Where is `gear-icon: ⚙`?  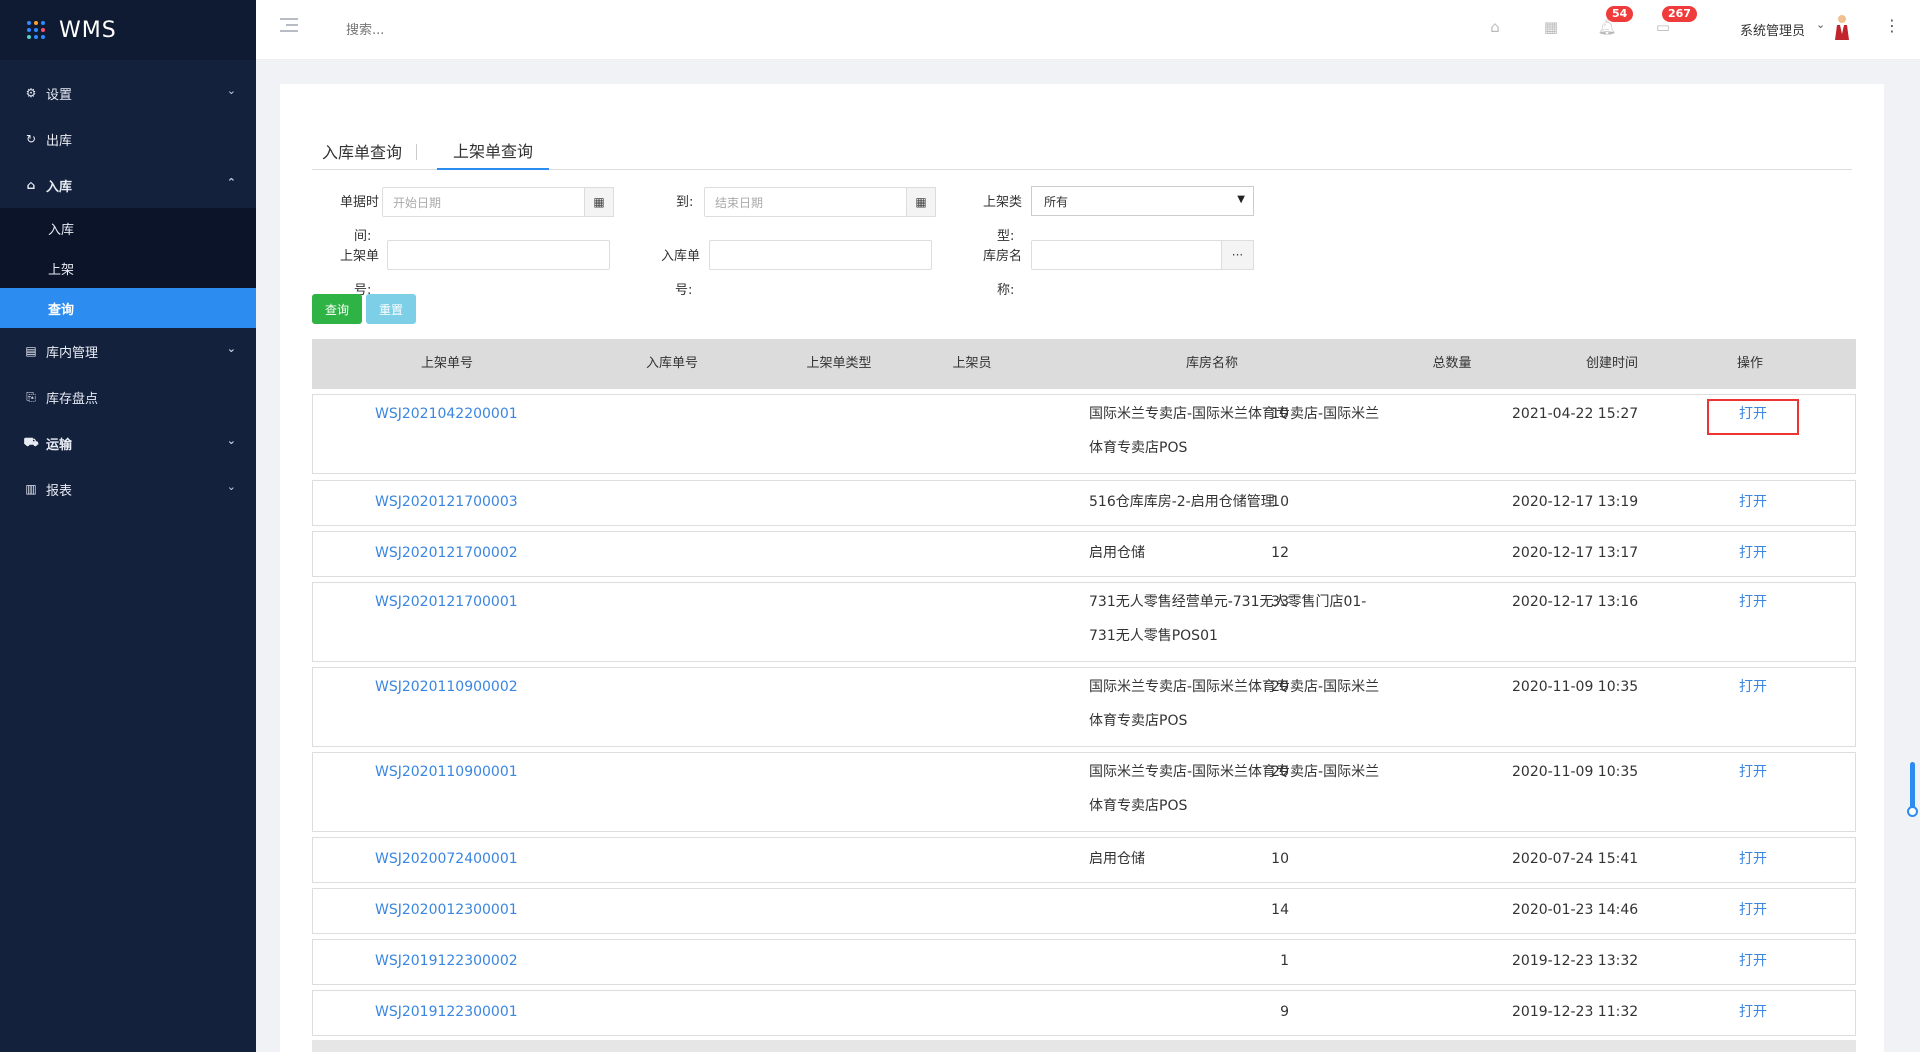 gear-icon: ⚙ is located at coordinates (31, 93).